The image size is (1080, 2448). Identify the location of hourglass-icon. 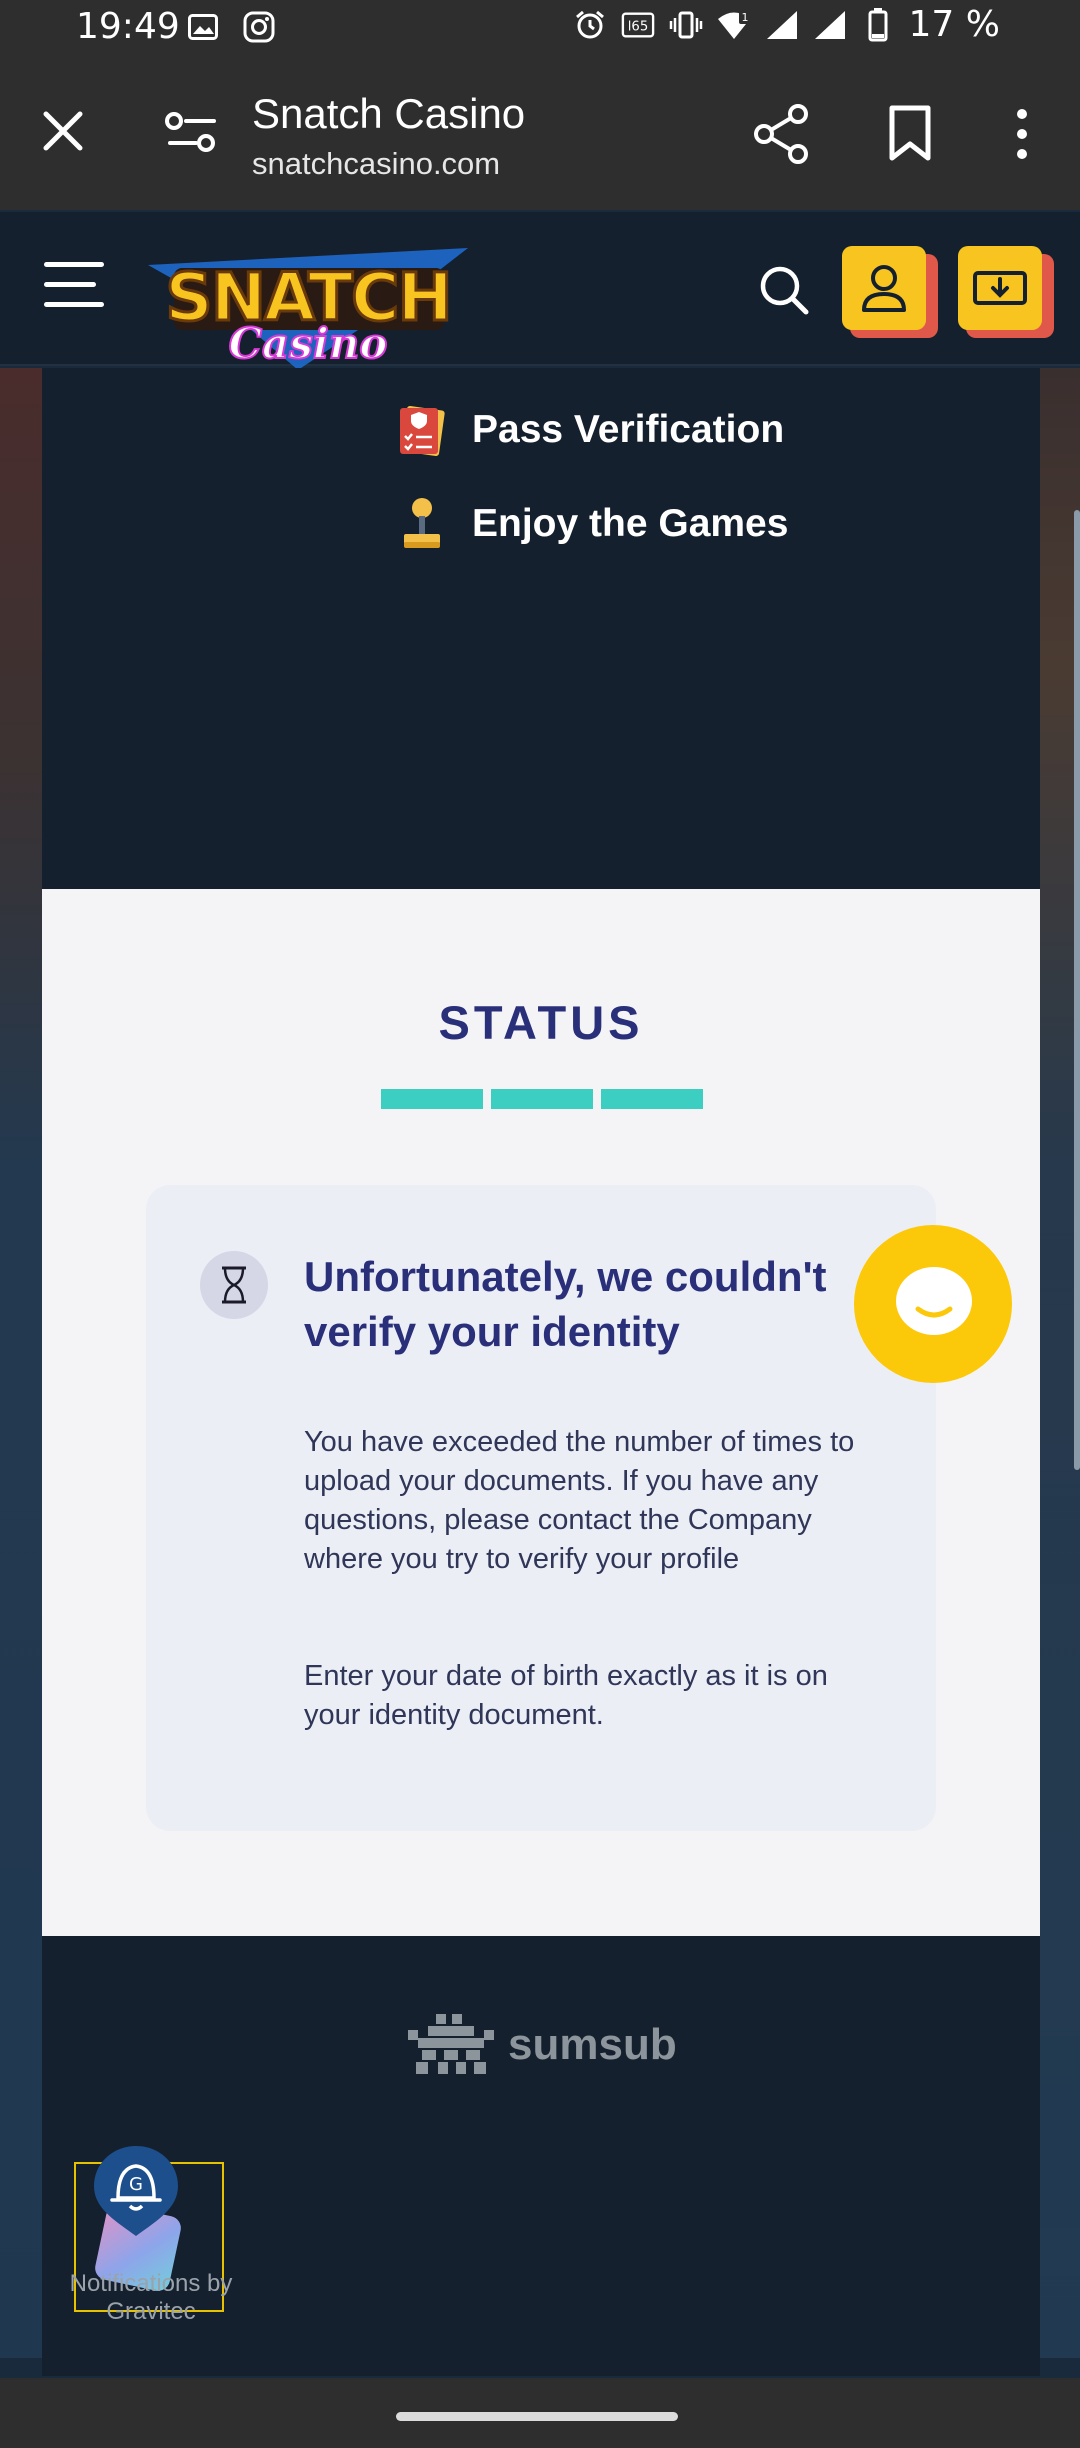
(234, 1285).